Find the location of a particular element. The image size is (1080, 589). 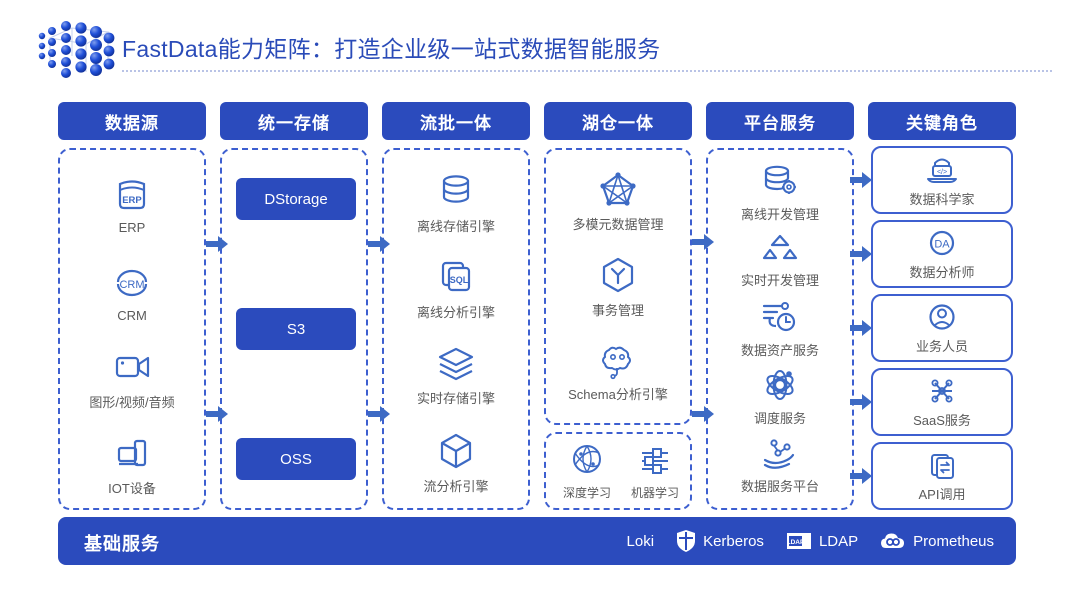

role-card-api-call: API调用 is located at coordinates (942, 476).